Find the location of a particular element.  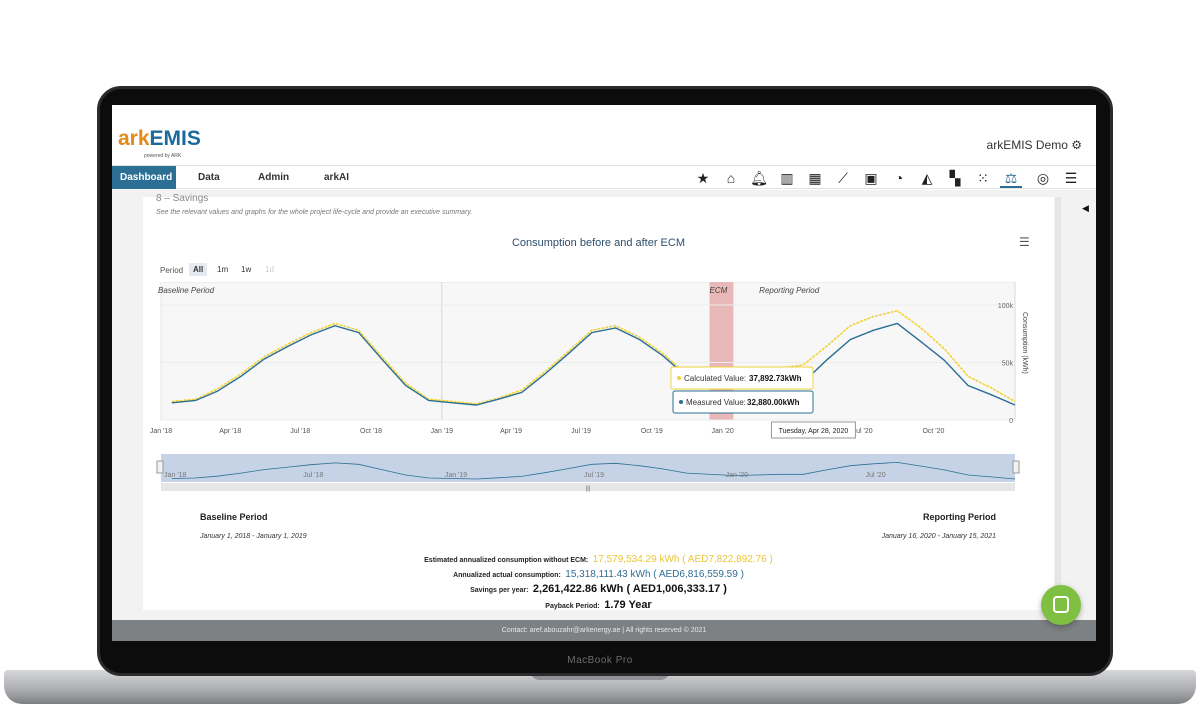

range-1m-button: 1m is located at coordinates (222, 269).